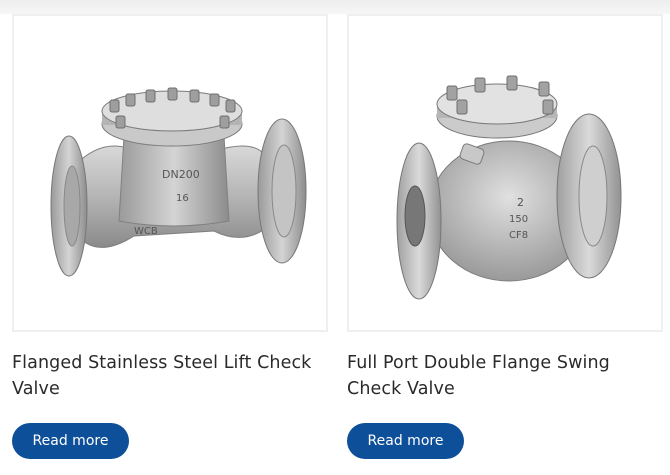 Image resolution: width=670 pixels, height=475 pixels. Describe the element at coordinates (518, 219) in the screenshot. I see `marking-class: 150` at that location.